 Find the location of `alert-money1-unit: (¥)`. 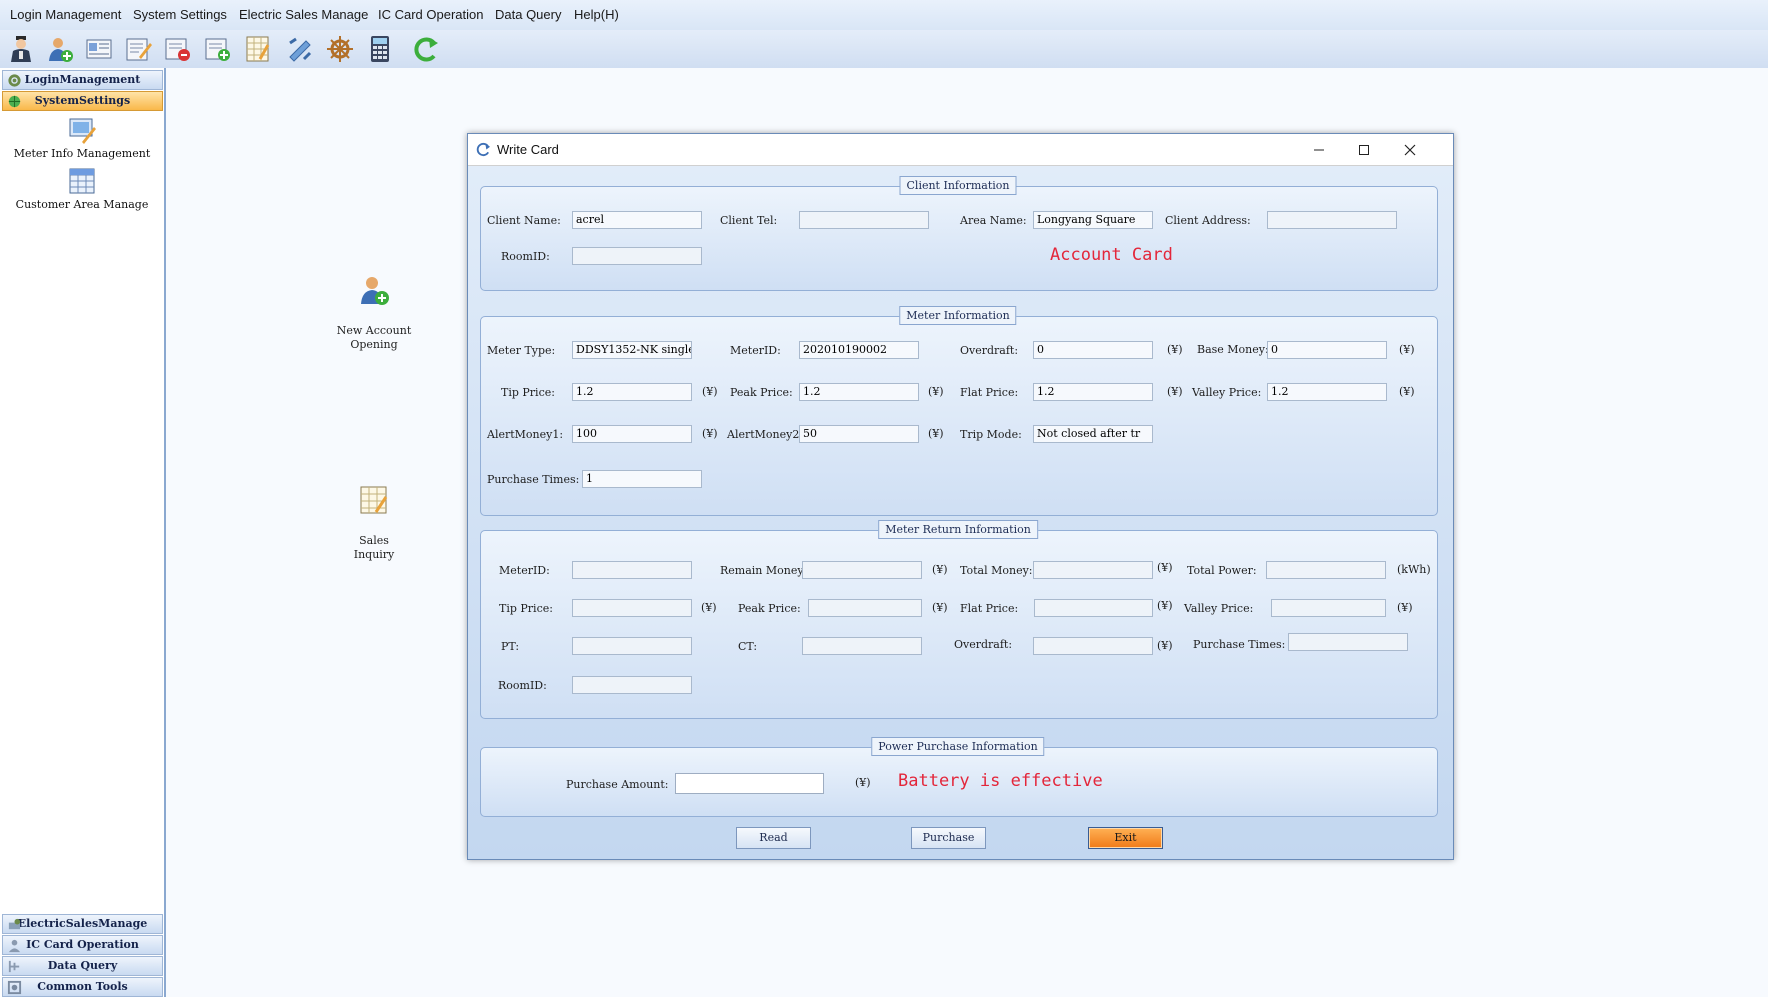

alert-money1-unit: (¥) is located at coordinates (710, 433).